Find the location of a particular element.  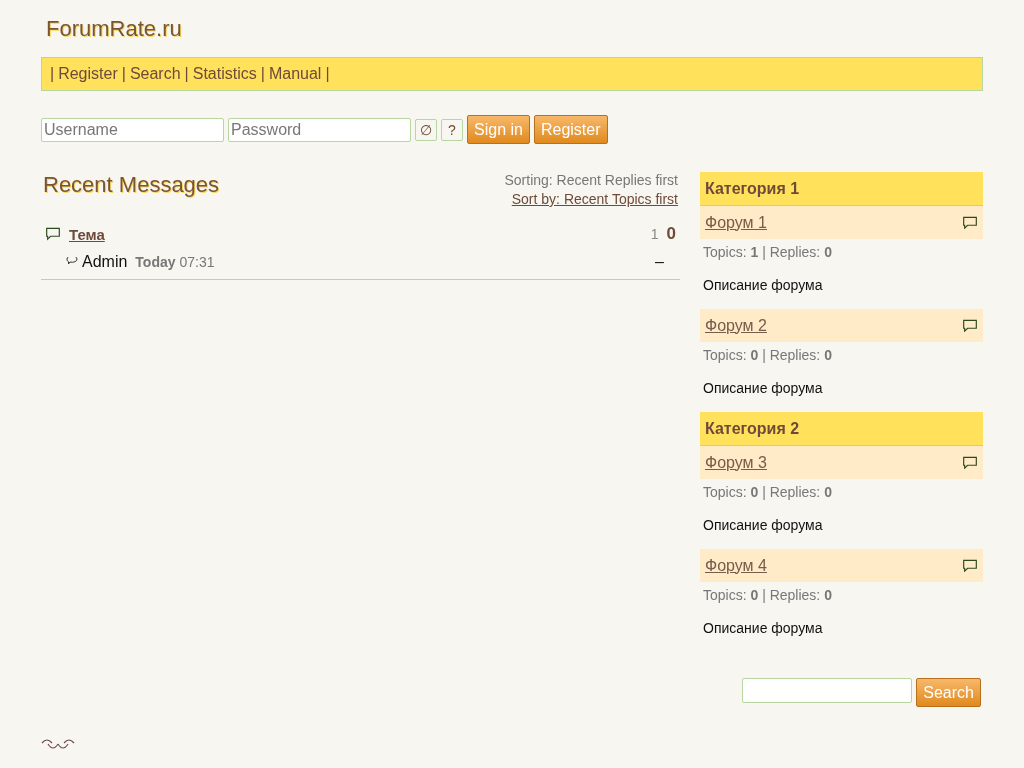

password-field: Password is located at coordinates (319, 129).